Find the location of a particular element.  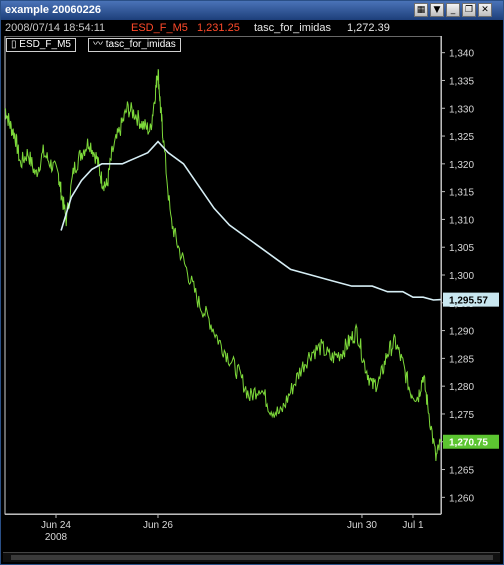

y-tick-label: 1,260 is located at coordinates (461, 498).